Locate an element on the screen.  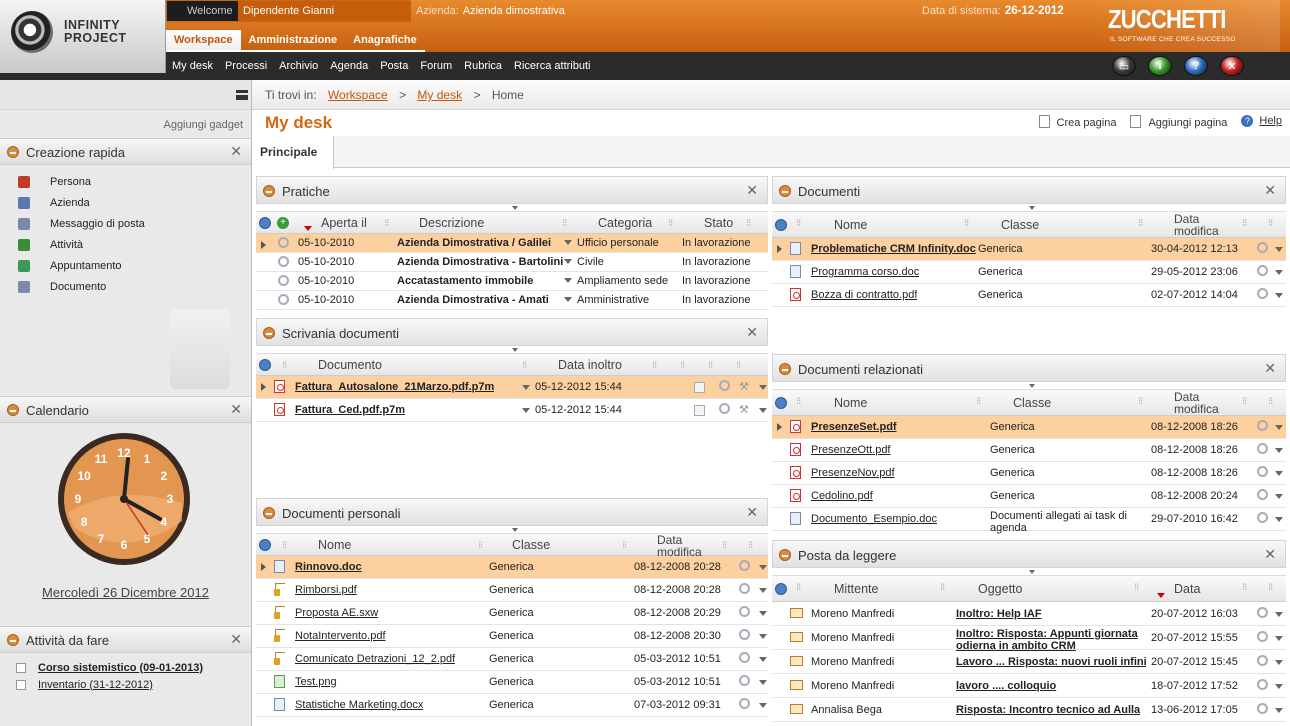
document-link: PresenzeNov.pdf is located at coordinates (853, 473).